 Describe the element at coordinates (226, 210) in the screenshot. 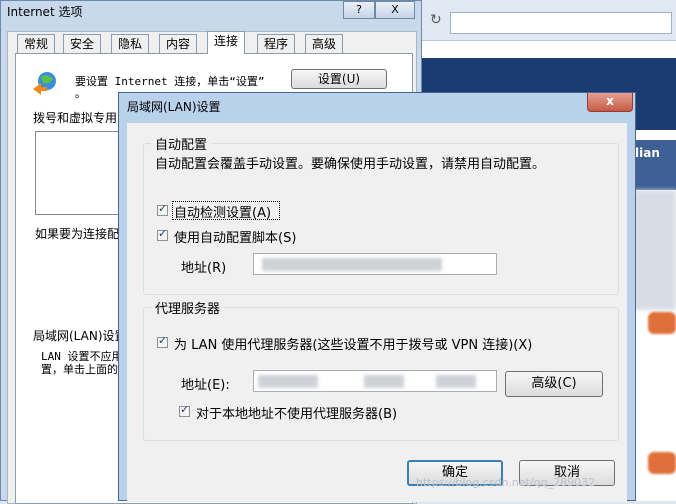

I see `focus-outline` at that location.